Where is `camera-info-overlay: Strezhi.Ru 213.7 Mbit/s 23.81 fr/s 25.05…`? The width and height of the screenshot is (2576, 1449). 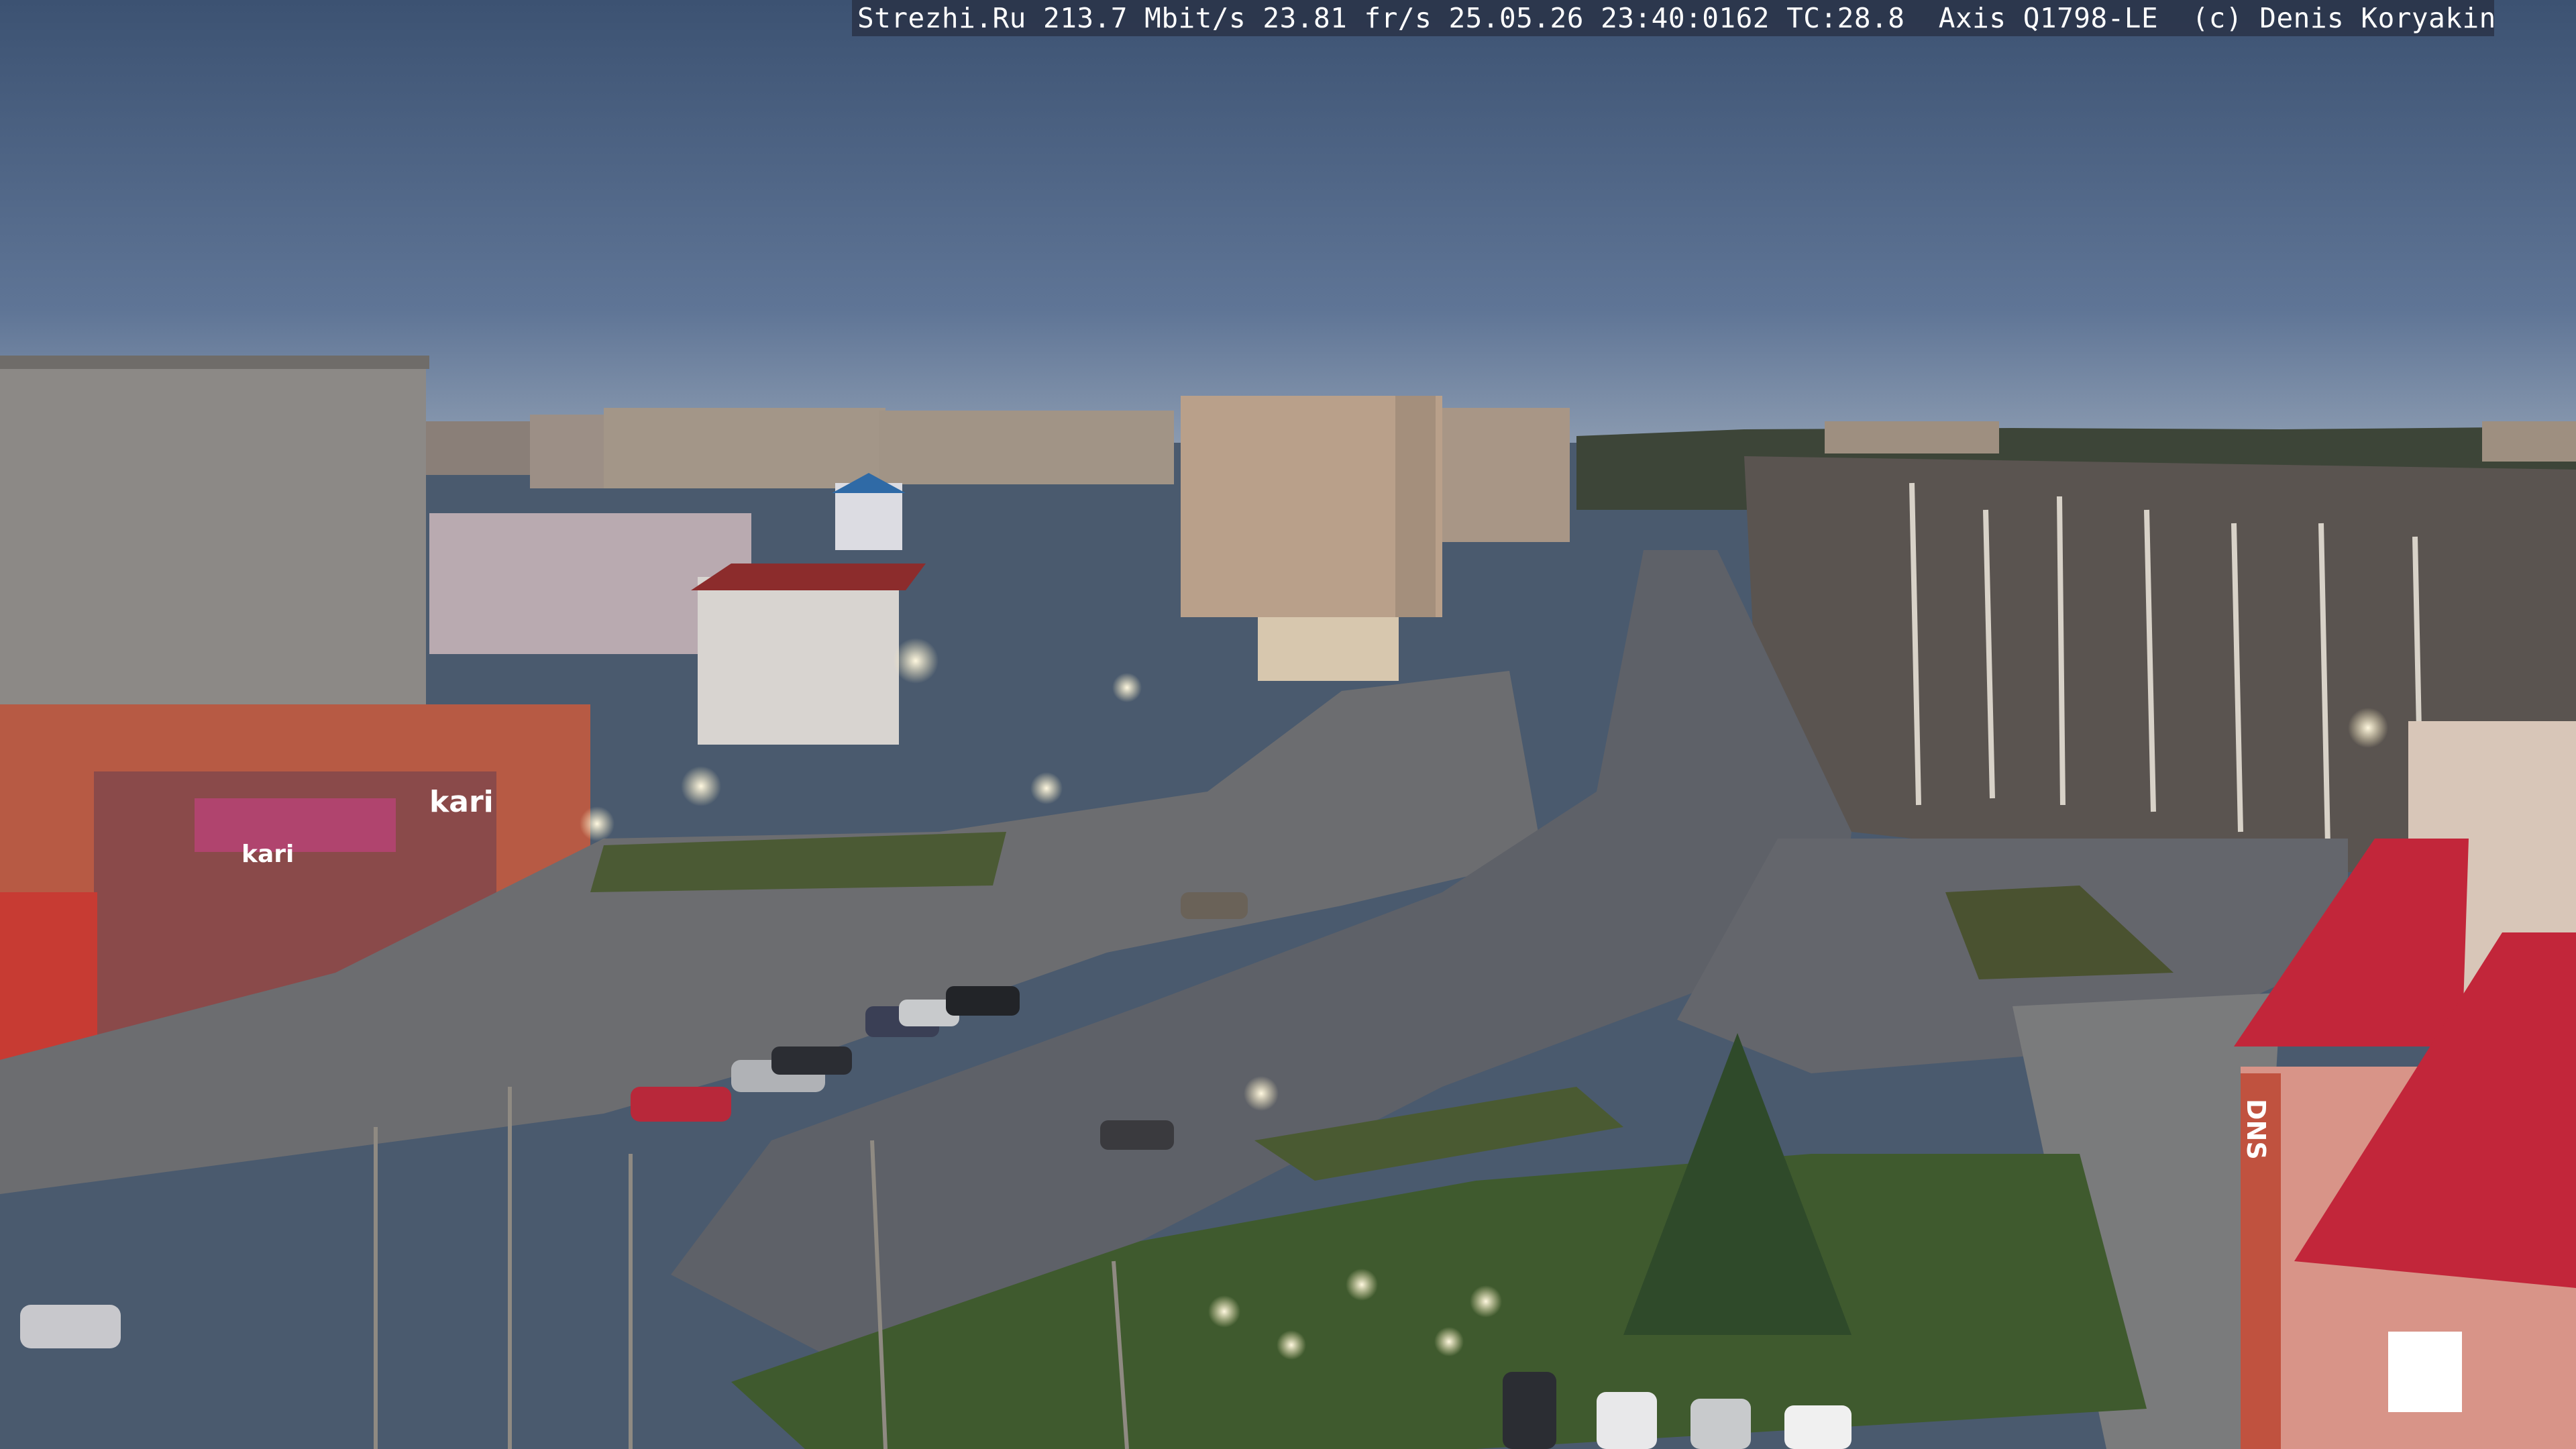
camera-info-overlay: Strezhi.Ru 213.7 Mbit/s 23.81 fr/s 25.05… is located at coordinates (1673, 18).